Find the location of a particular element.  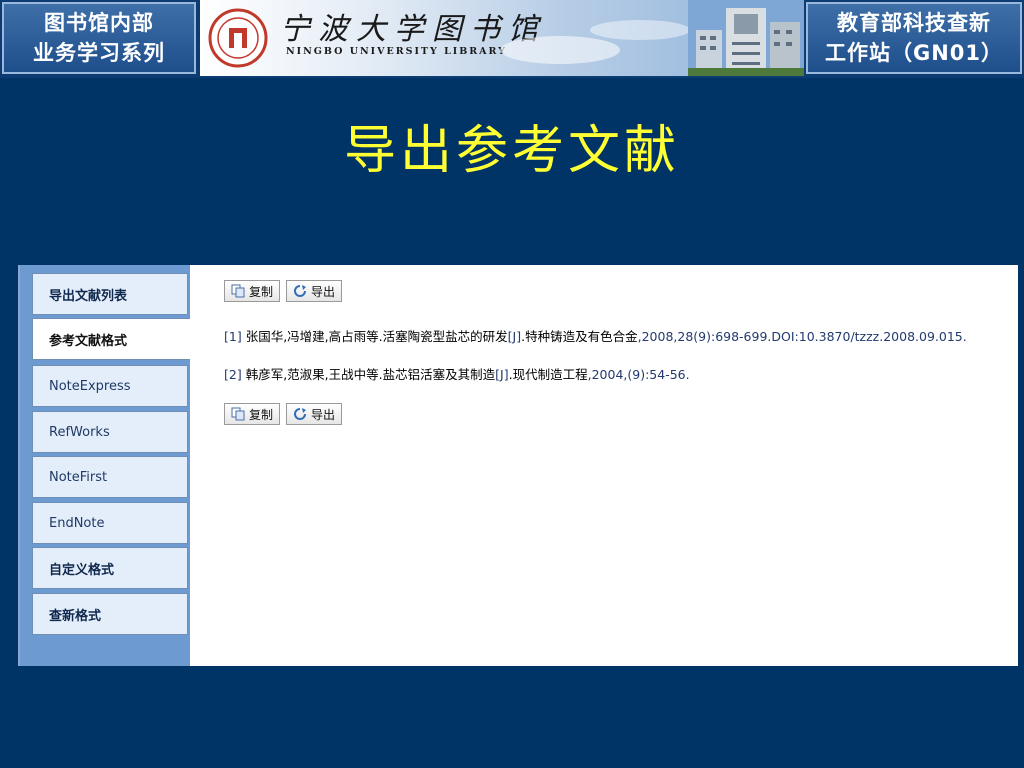

reference-details: ,2004,(9):54-56. is located at coordinates (638, 374).